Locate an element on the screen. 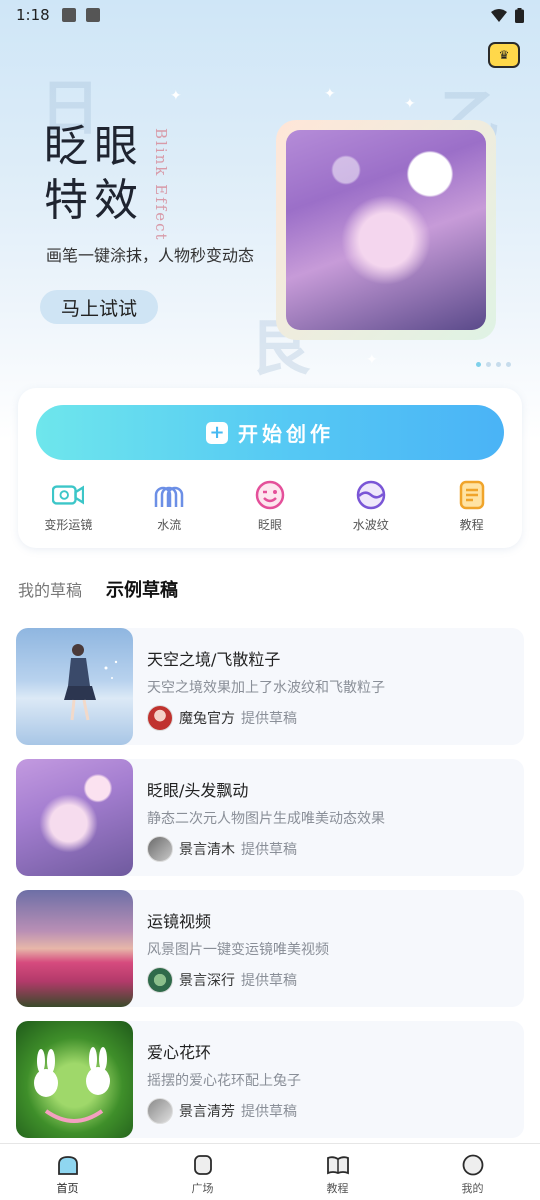 The image size is (540, 1200). book-icon is located at coordinates (337, 1165).